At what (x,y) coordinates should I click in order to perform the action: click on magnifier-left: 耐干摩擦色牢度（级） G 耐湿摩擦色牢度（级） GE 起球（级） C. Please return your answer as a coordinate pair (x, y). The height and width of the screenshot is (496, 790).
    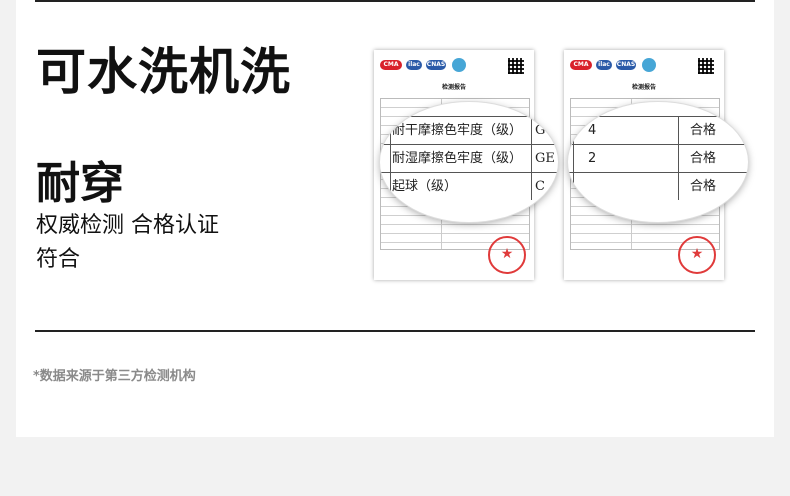
    Looking at the image, I should click on (469, 162).